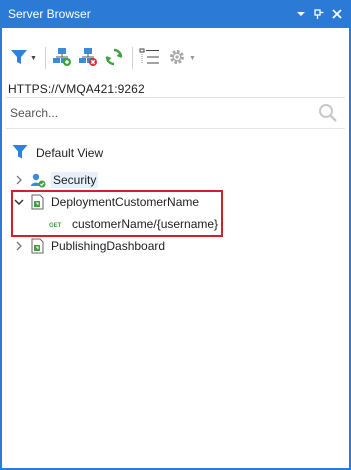 Image resolution: width=351 pixels, height=470 pixels. I want to click on settings-icon, so click(177, 58).